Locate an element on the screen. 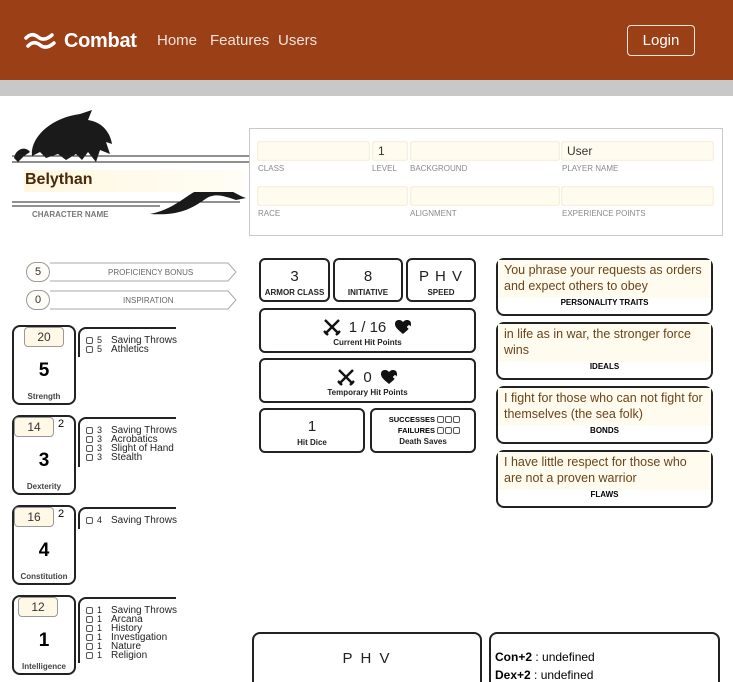  alignment-input is located at coordinates (485, 196).